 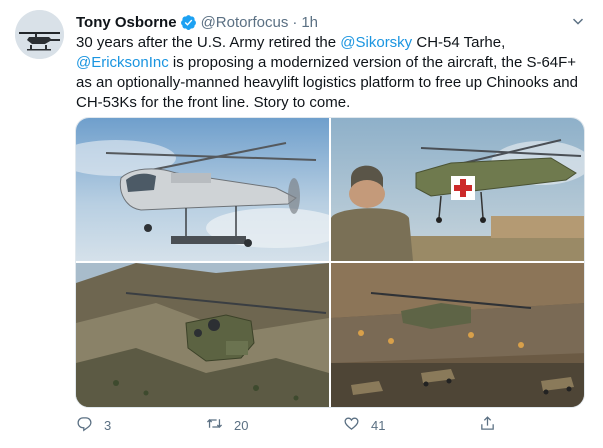 What do you see at coordinates (457, 335) in the screenshot?
I see `media-photo-desert-convoy` at bounding box center [457, 335].